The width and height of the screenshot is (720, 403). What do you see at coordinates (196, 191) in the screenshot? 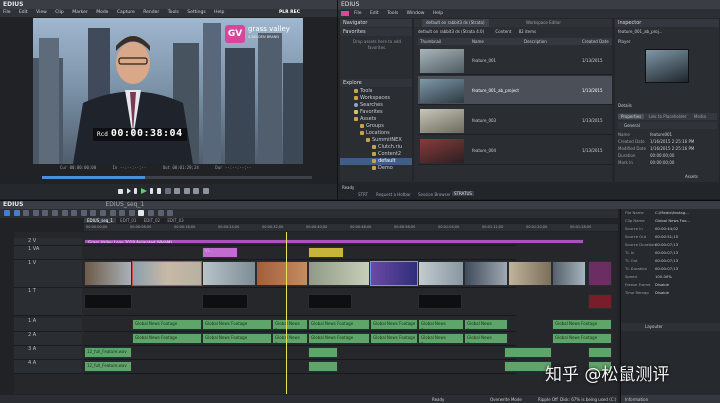
I see `insert-icon` at bounding box center [196, 191].